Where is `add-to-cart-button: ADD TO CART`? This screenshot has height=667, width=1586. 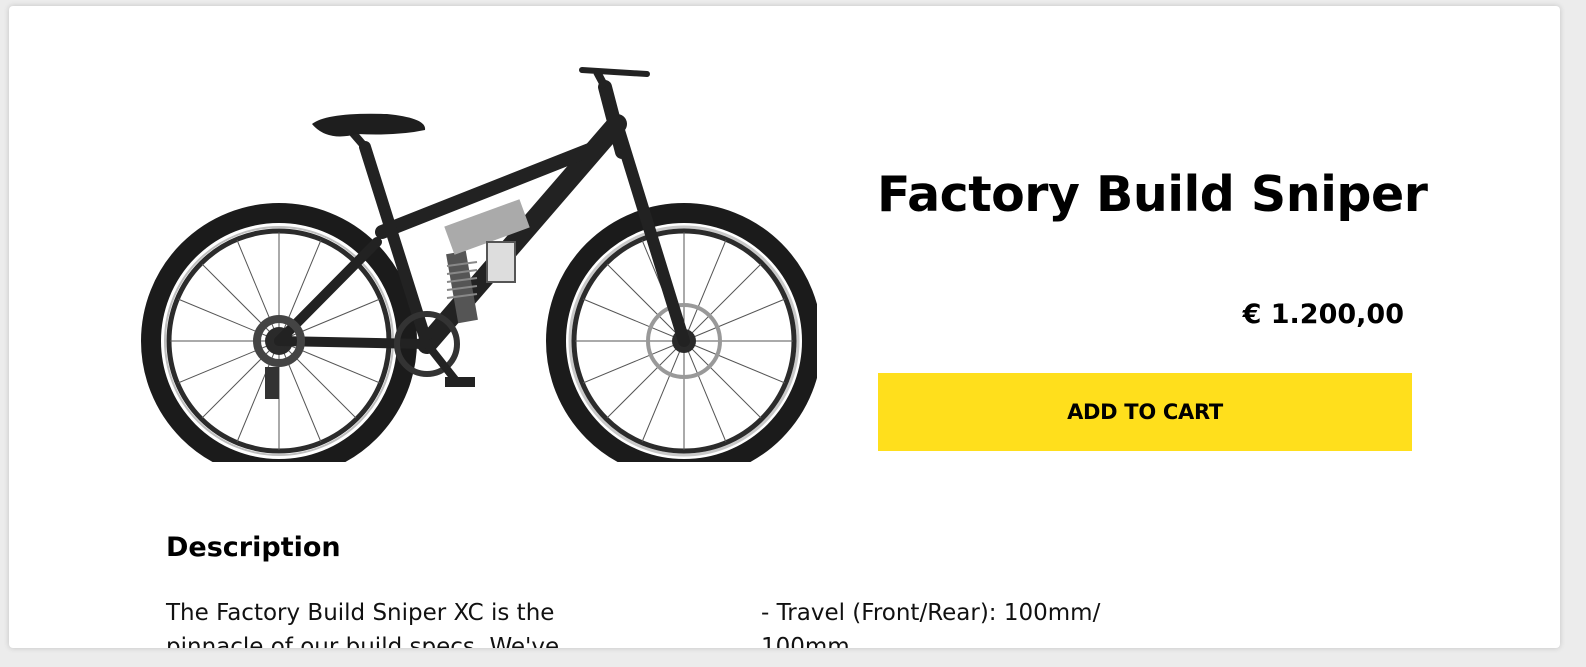
add-to-cart-button: ADD TO CART is located at coordinates (1145, 412).